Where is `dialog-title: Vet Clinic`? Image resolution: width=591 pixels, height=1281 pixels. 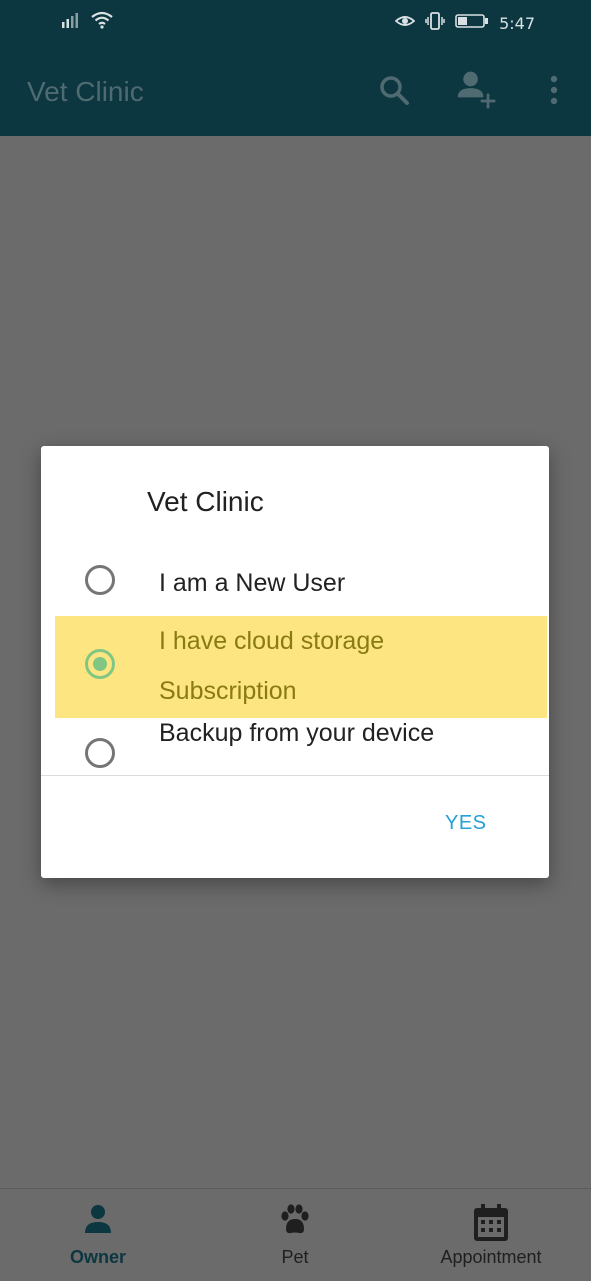
dialog-title: Vet Clinic is located at coordinates (205, 501).